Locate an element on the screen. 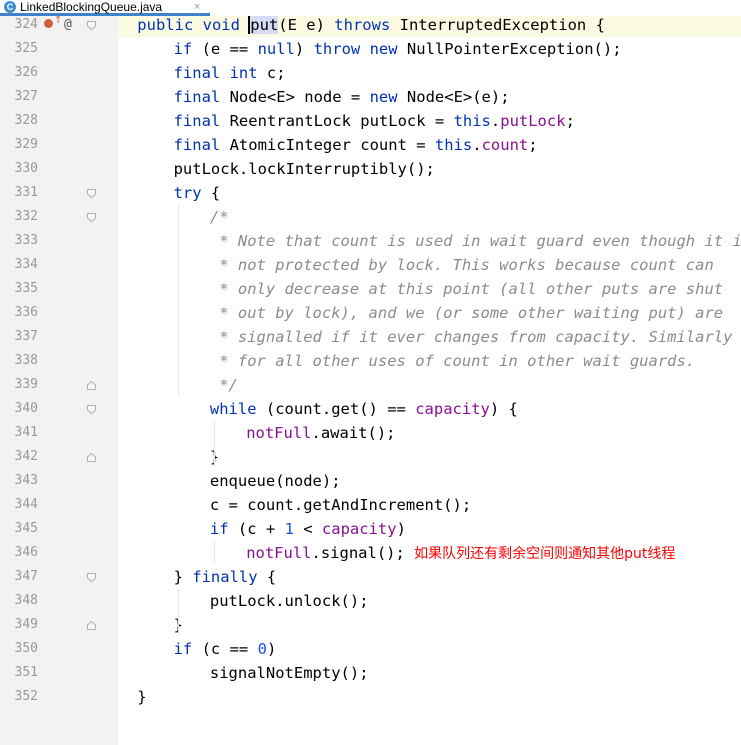 This screenshot has height=745, width=741. code-line: notFull.signal(); 如果队列还有剩余空间则通知其他put线程 is located at coordinates (429, 553).